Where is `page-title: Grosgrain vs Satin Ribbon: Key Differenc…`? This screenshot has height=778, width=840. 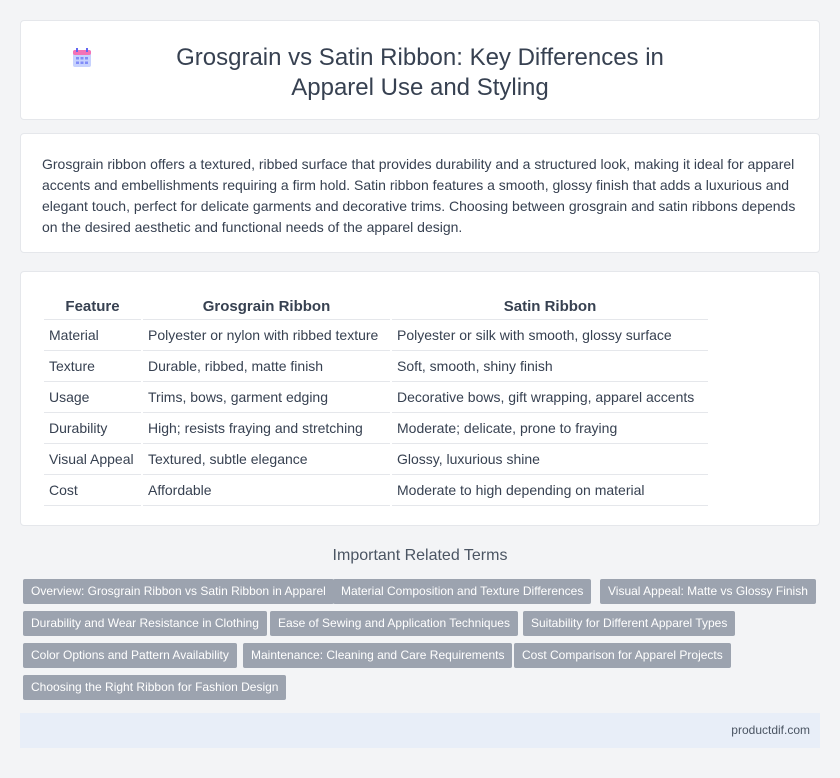 page-title: Grosgrain vs Satin Ribbon: Key Differenc… is located at coordinates (420, 73).